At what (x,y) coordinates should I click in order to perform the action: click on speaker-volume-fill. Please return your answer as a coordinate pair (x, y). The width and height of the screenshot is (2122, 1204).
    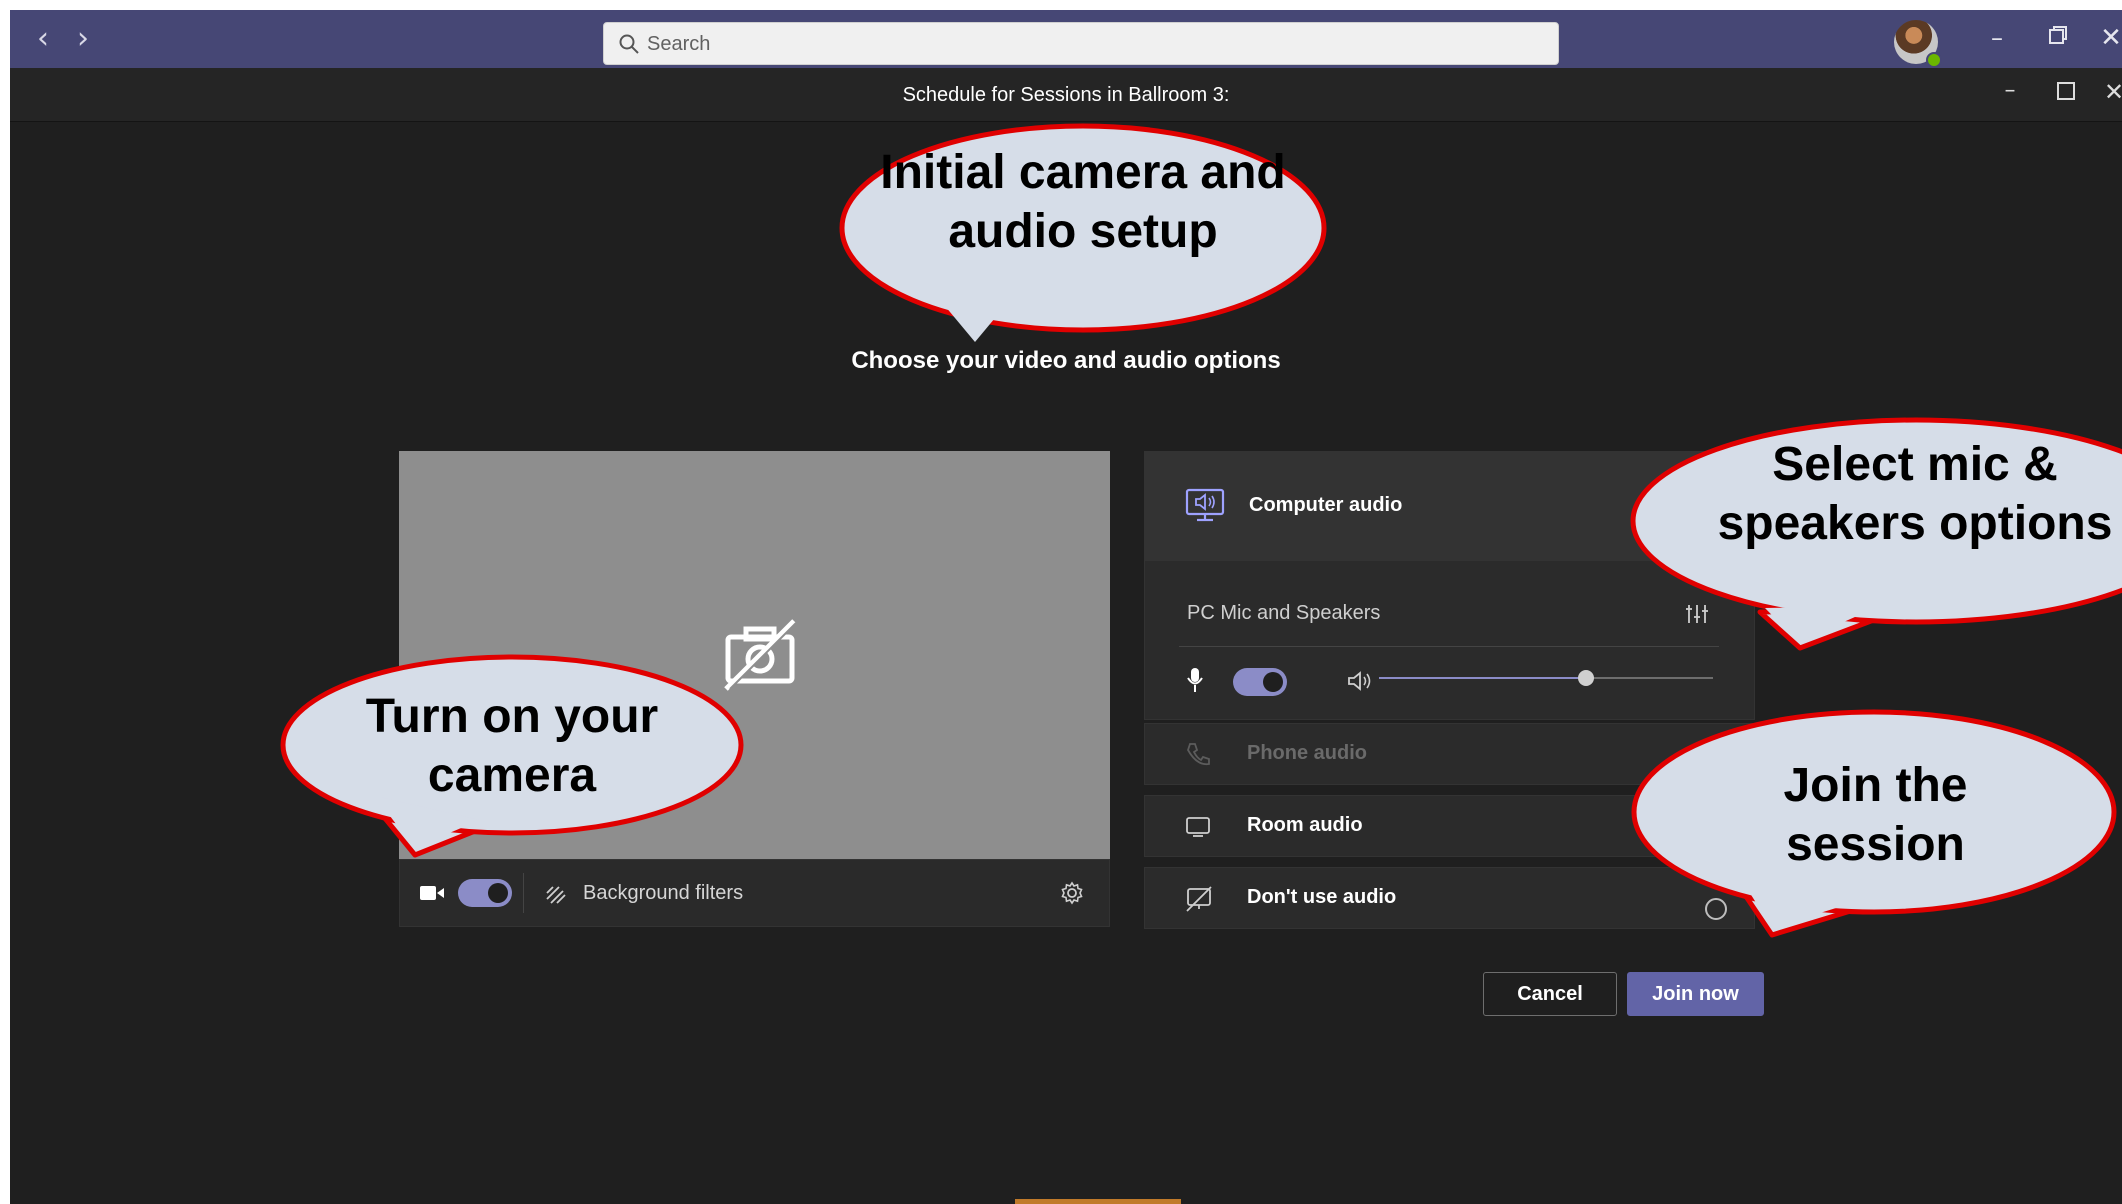
    Looking at the image, I should click on (1482, 678).